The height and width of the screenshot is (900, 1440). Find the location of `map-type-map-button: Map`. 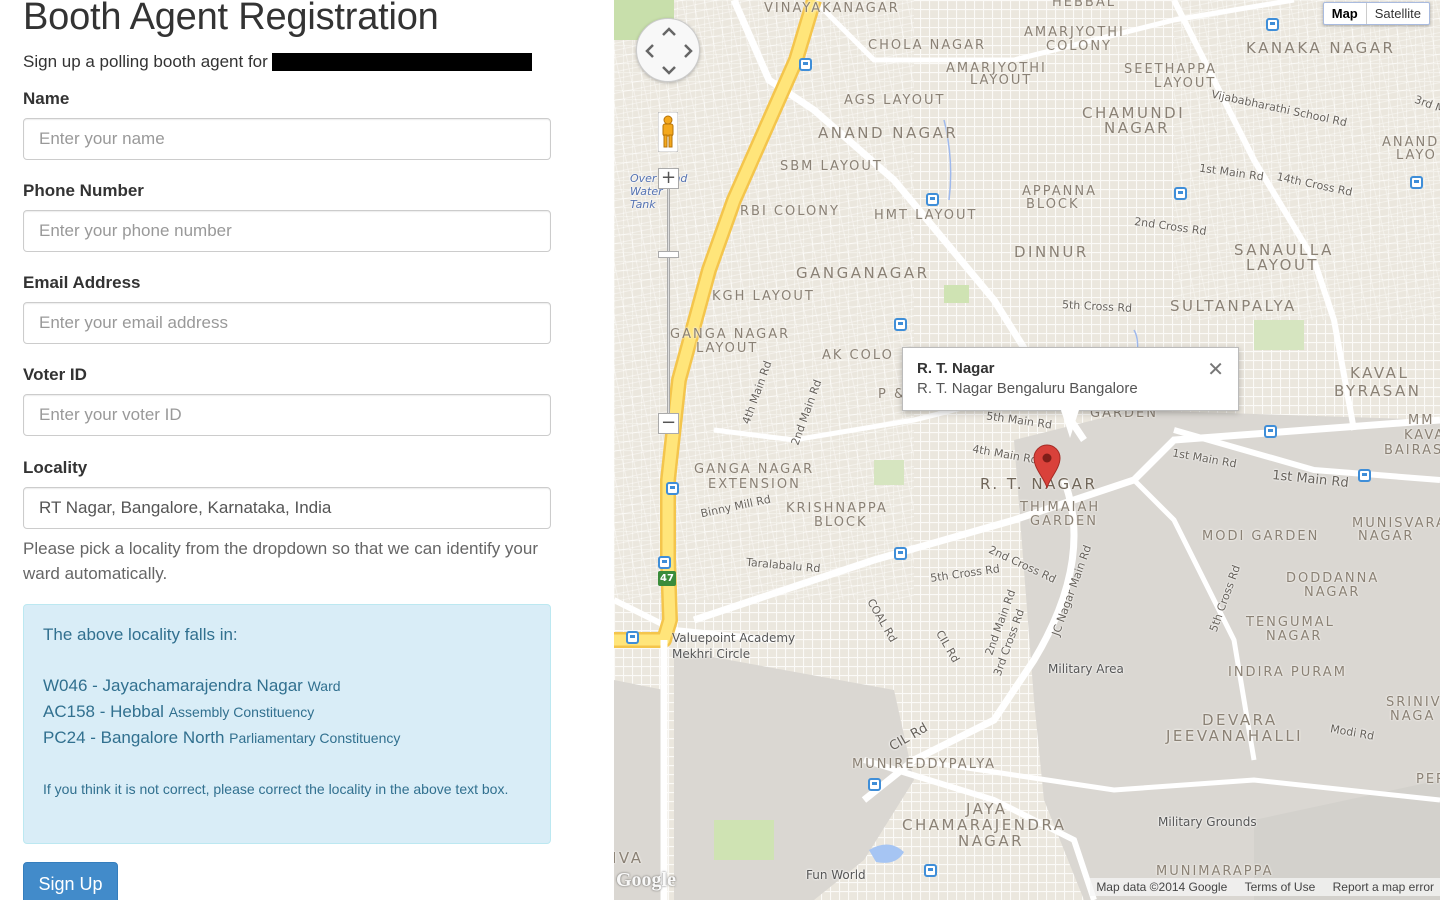

map-type-map-button: Map is located at coordinates (1345, 13).